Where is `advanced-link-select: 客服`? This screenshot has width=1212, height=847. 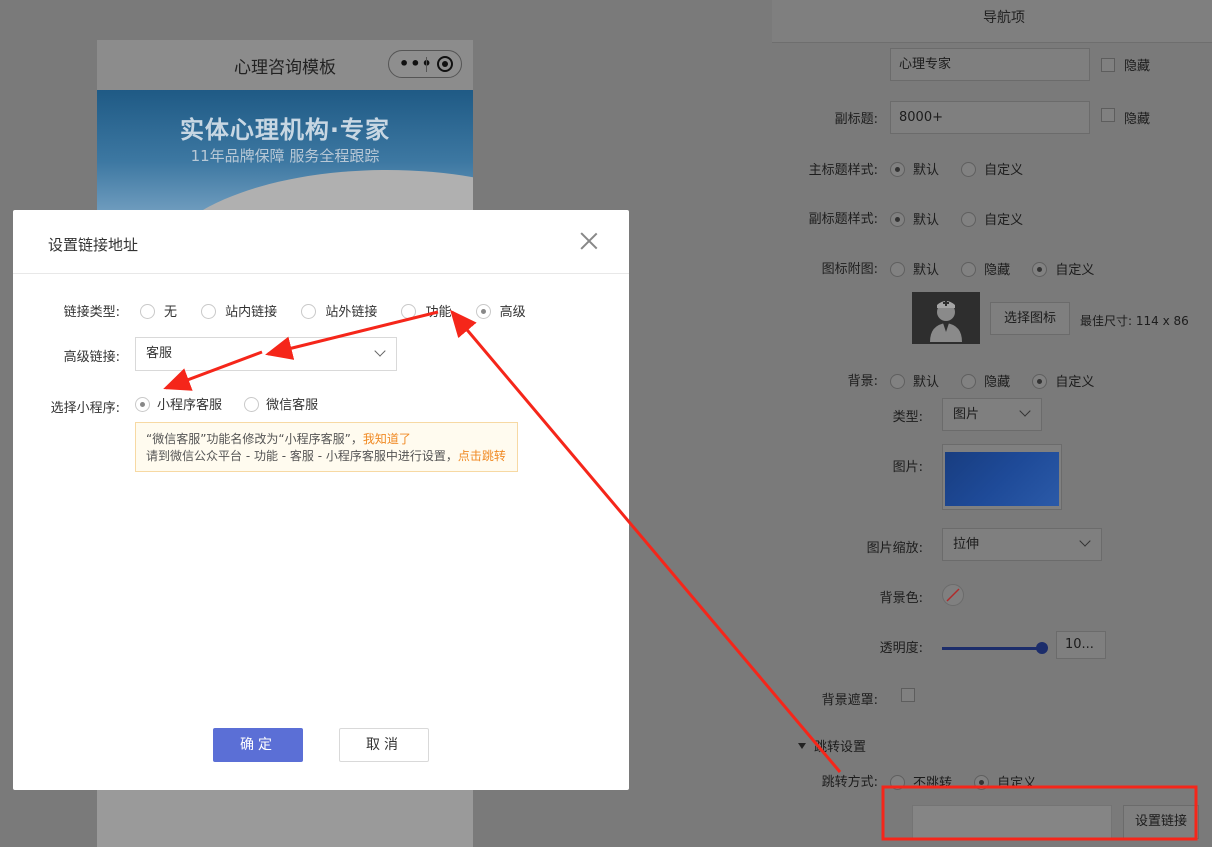 advanced-link-select: 客服 is located at coordinates (266, 354).